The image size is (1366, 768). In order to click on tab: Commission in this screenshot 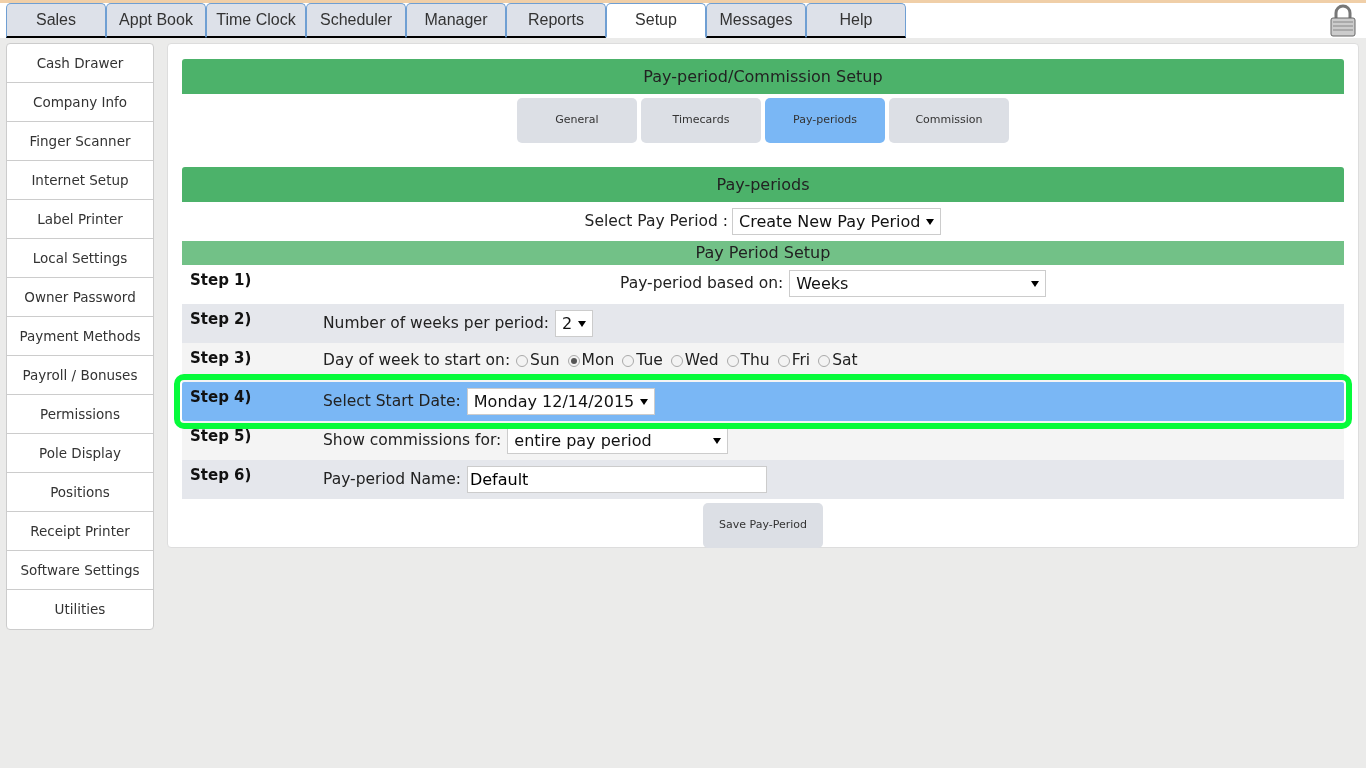, I will do `click(949, 120)`.